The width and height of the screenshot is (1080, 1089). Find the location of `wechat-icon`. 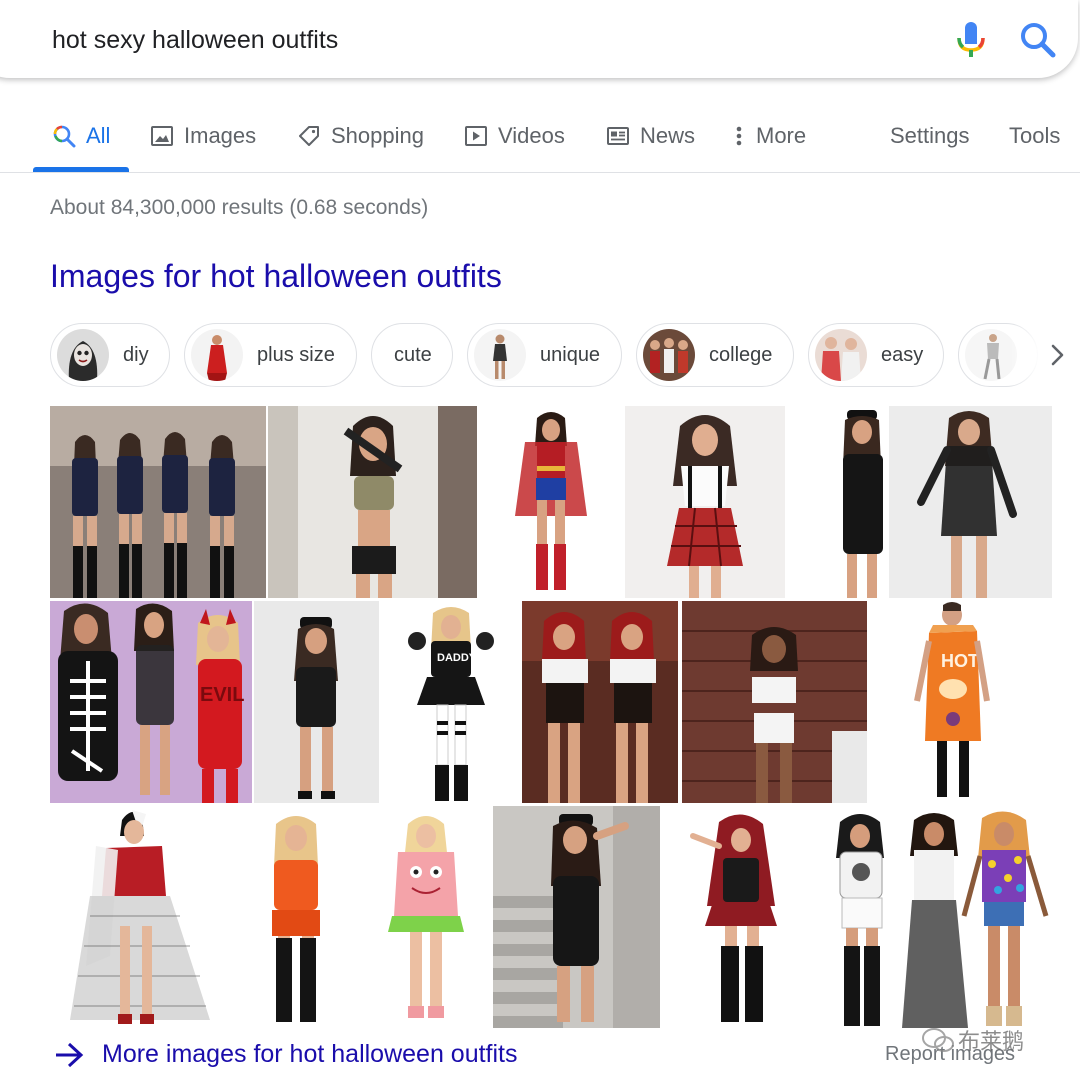

wechat-icon is located at coordinates (938, 1040).